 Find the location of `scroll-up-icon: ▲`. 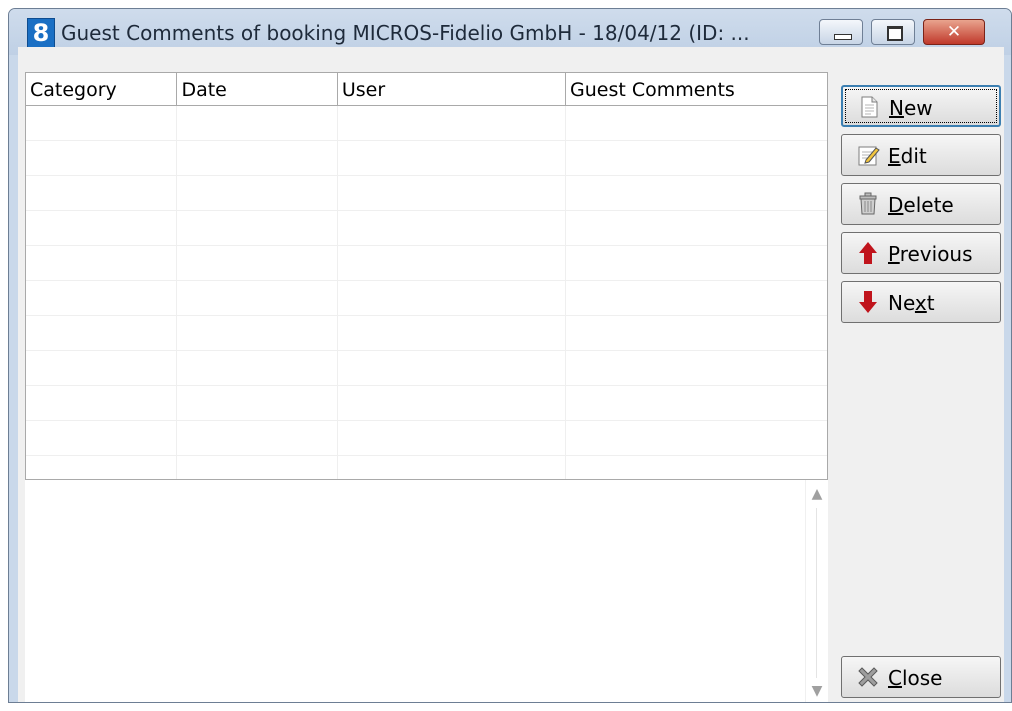

scroll-up-icon: ▲ is located at coordinates (817, 494).